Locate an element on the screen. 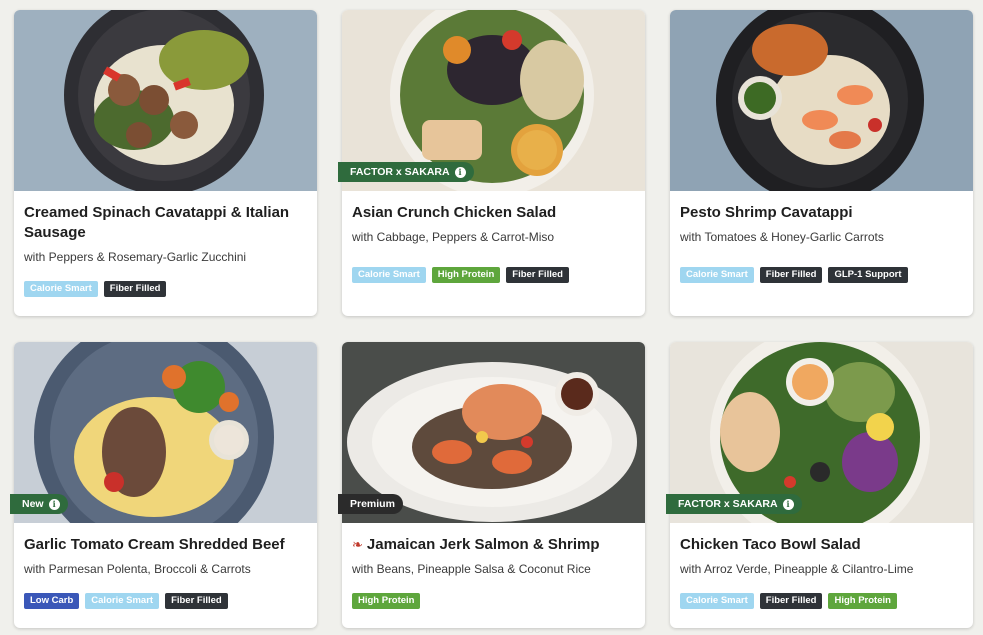 The height and width of the screenshot is (635, 983). meal-title-text: Jamaican Jerk Salmon & Shrimp is located at coordinates (483, 544).